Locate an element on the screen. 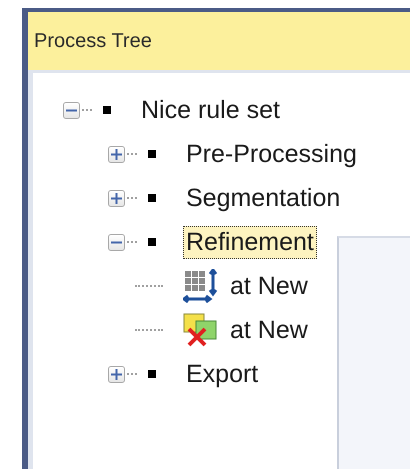  tree-item: Export is located at coordinates (222, 374).